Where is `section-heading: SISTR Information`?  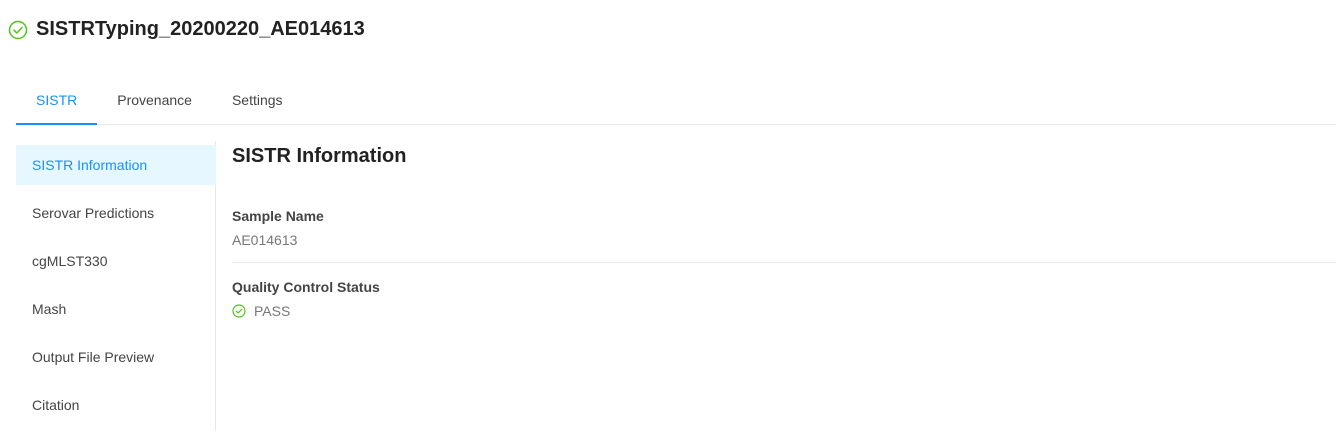 section-heading: SISTR Information is located at coordinates (319, 156).